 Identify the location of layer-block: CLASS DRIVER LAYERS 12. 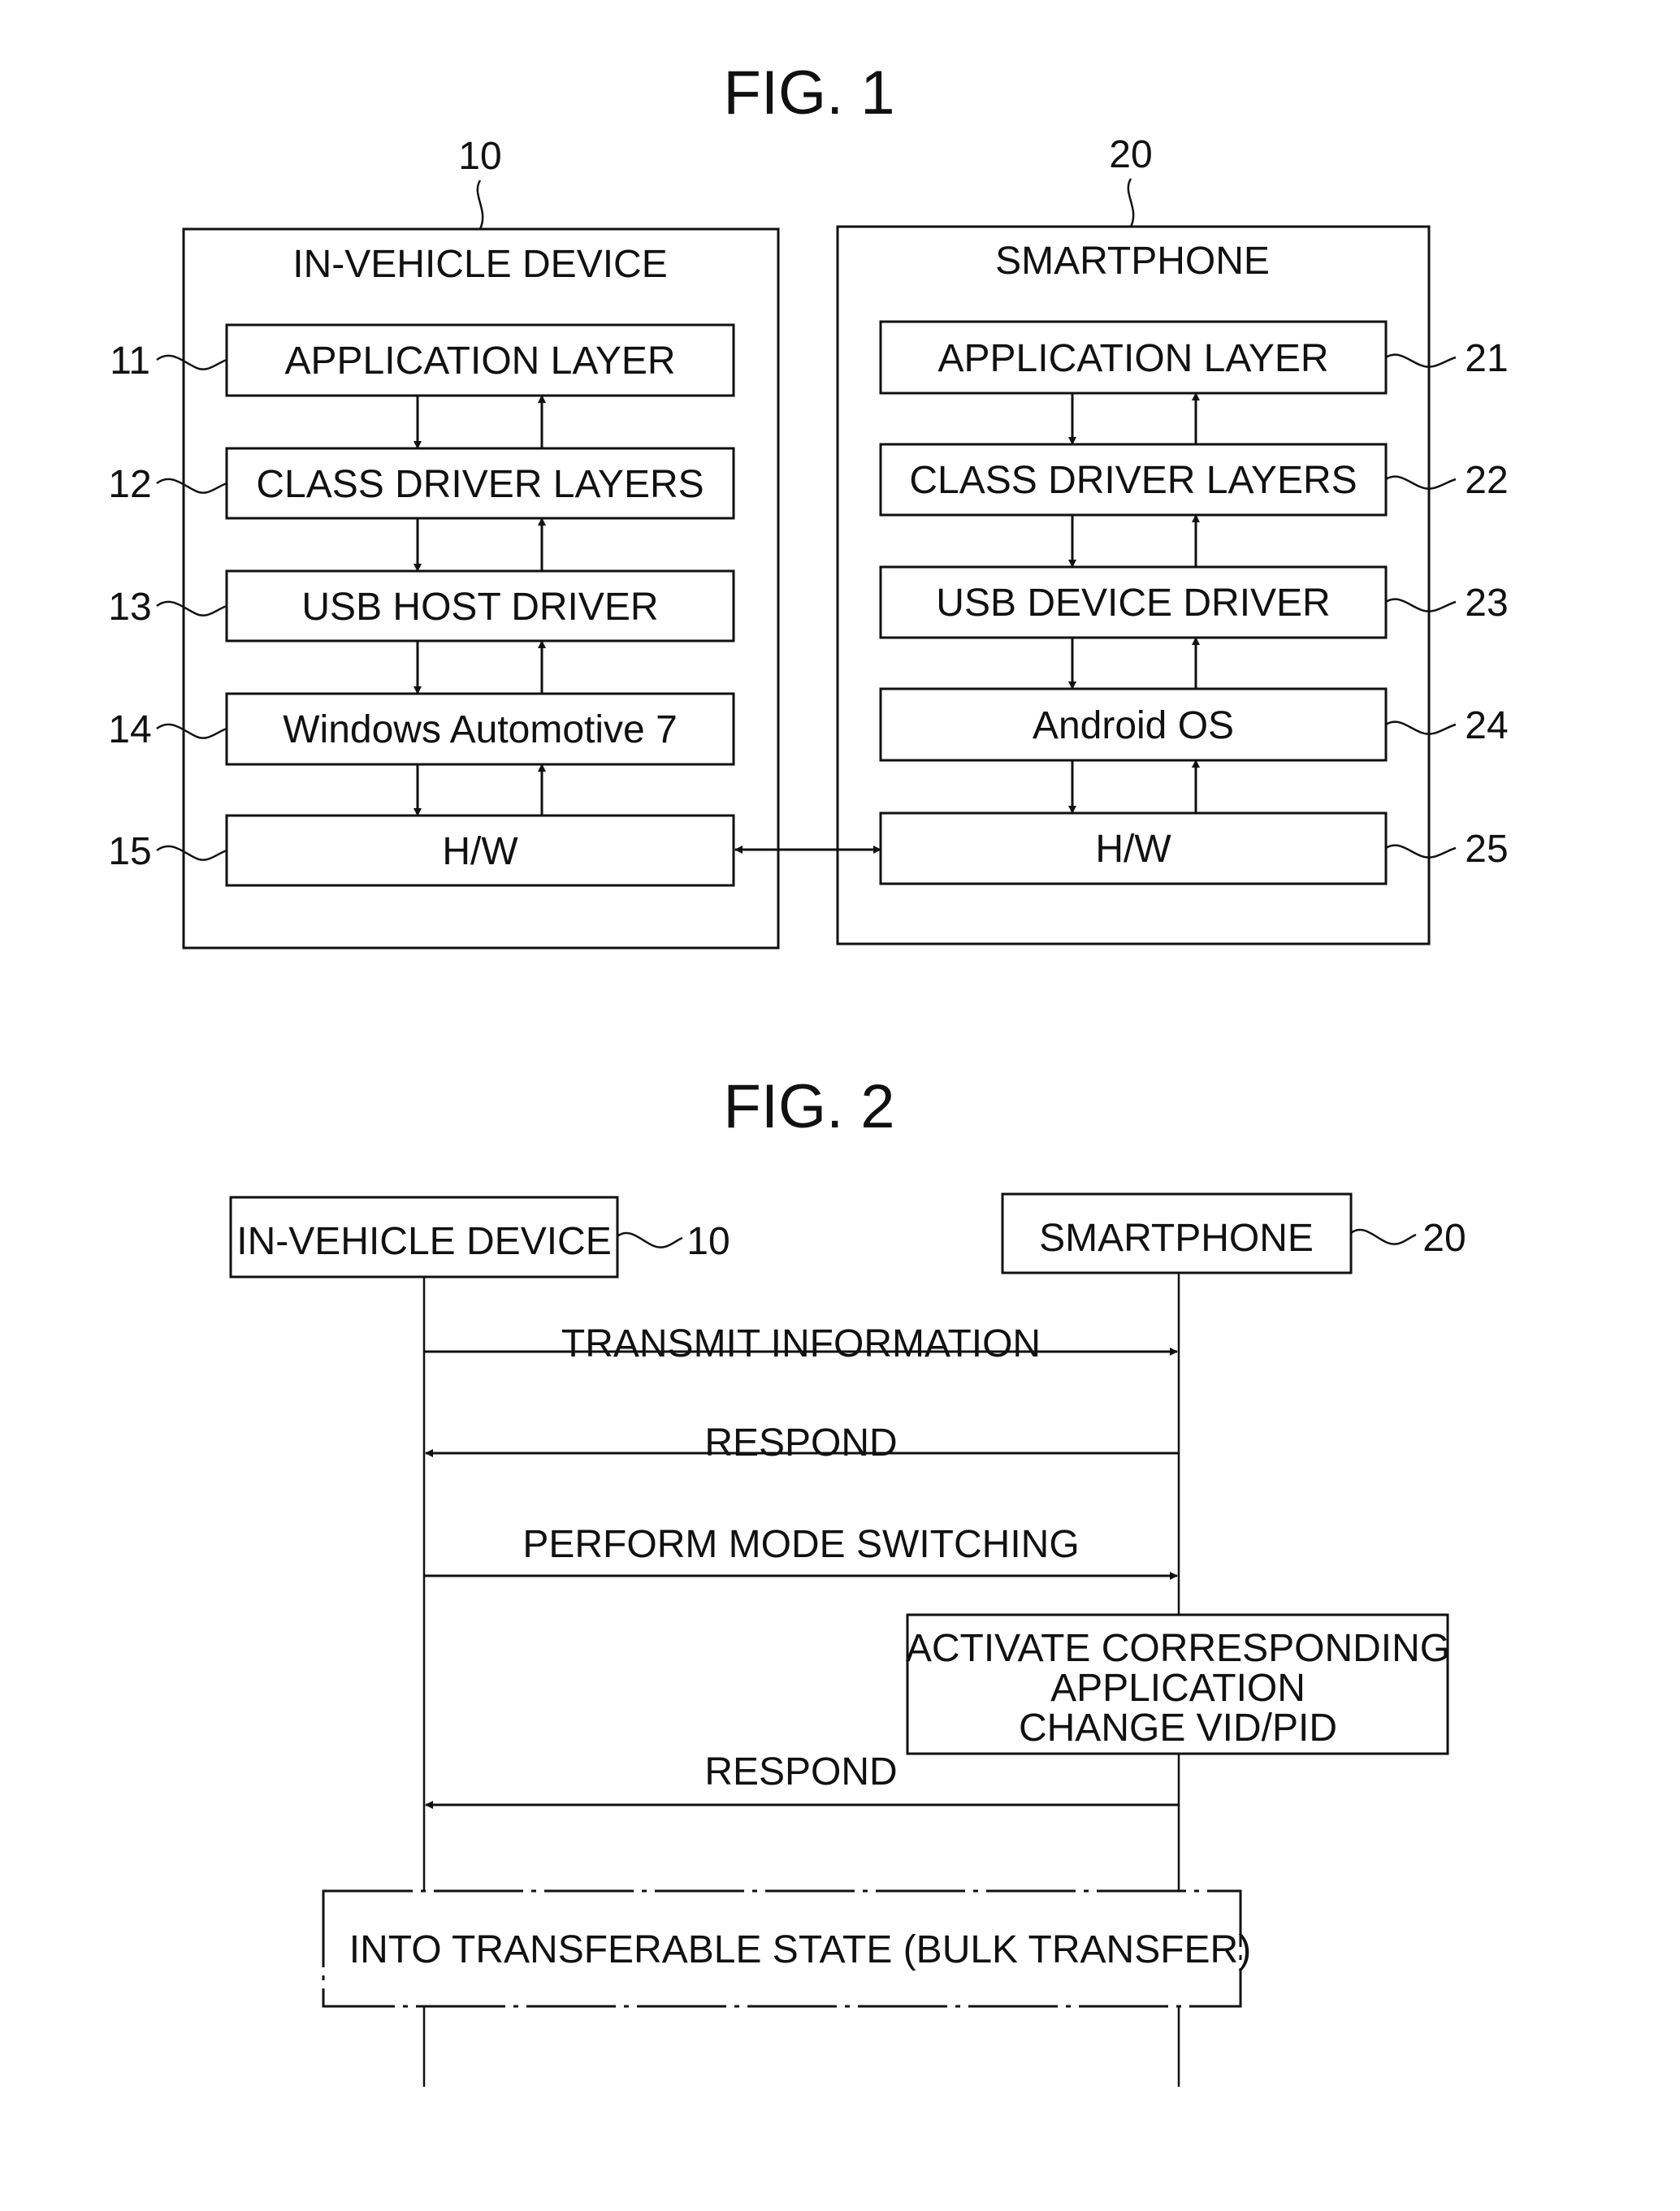
(422, 483).